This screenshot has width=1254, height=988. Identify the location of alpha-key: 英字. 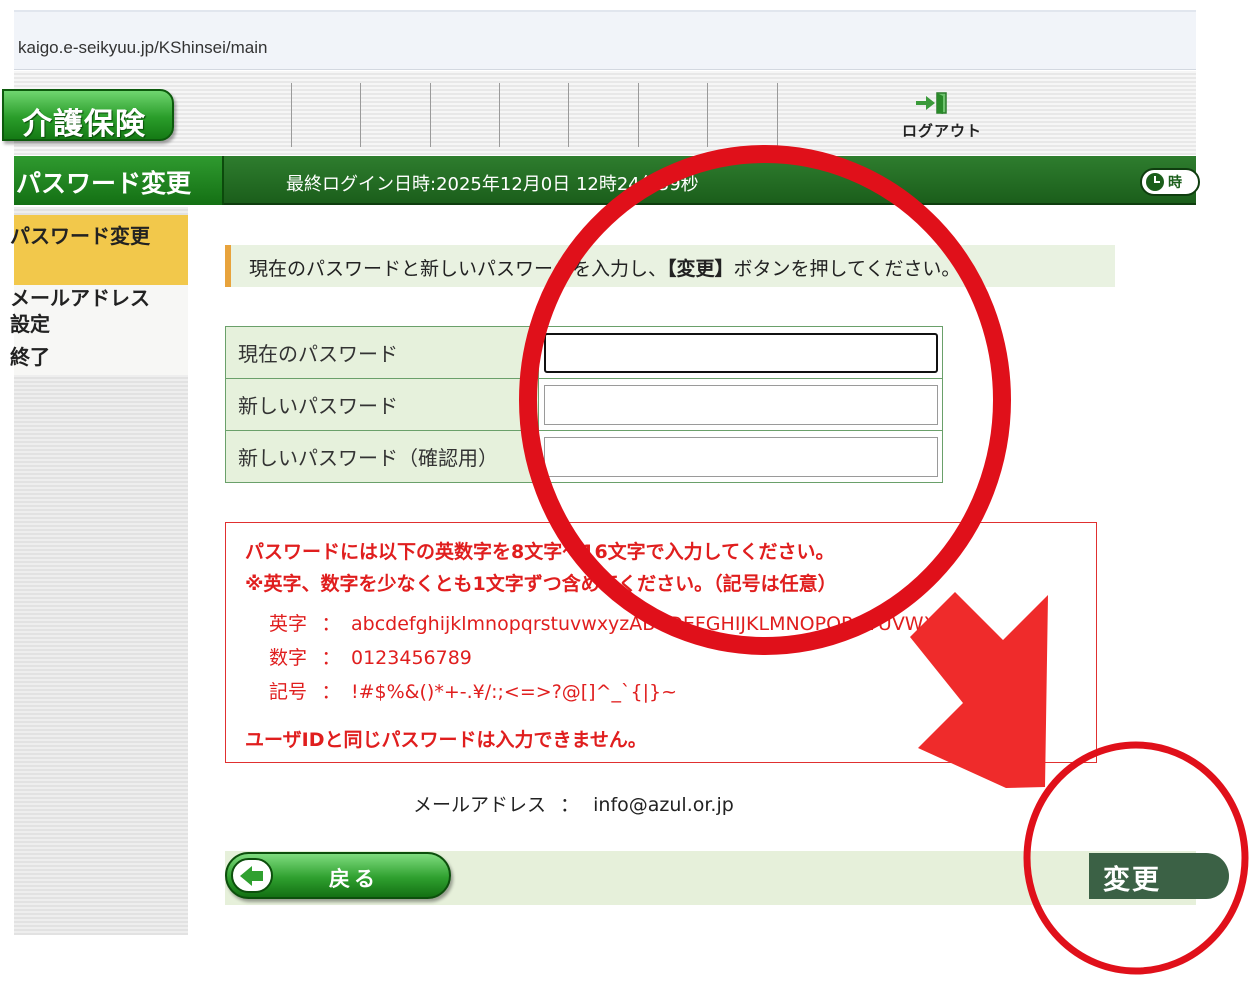
(288, 624).